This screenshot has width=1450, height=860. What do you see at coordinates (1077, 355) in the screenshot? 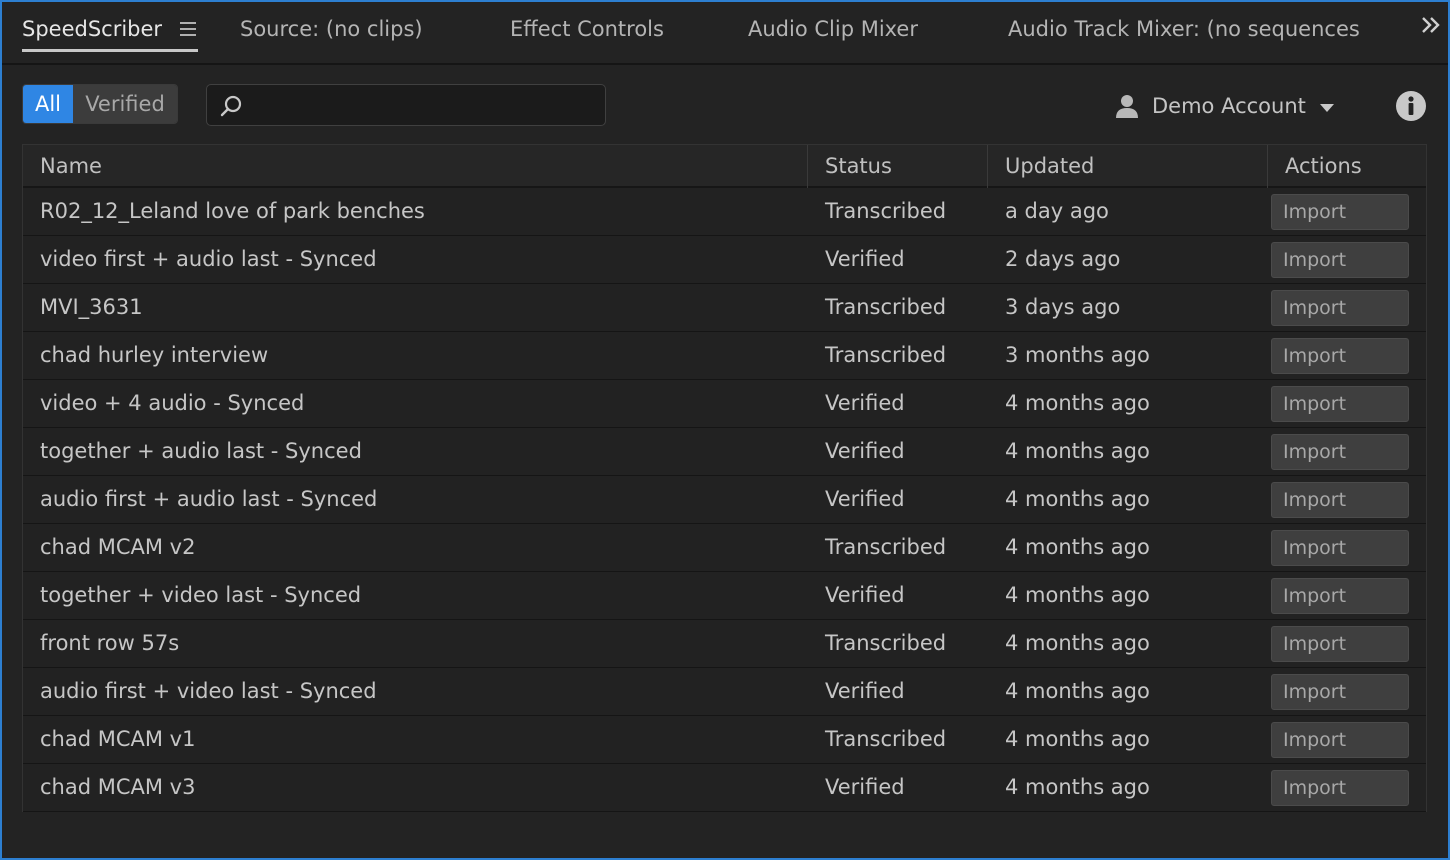
I see `row-updated: 3 months ago` at bounding box center [1077, 355].